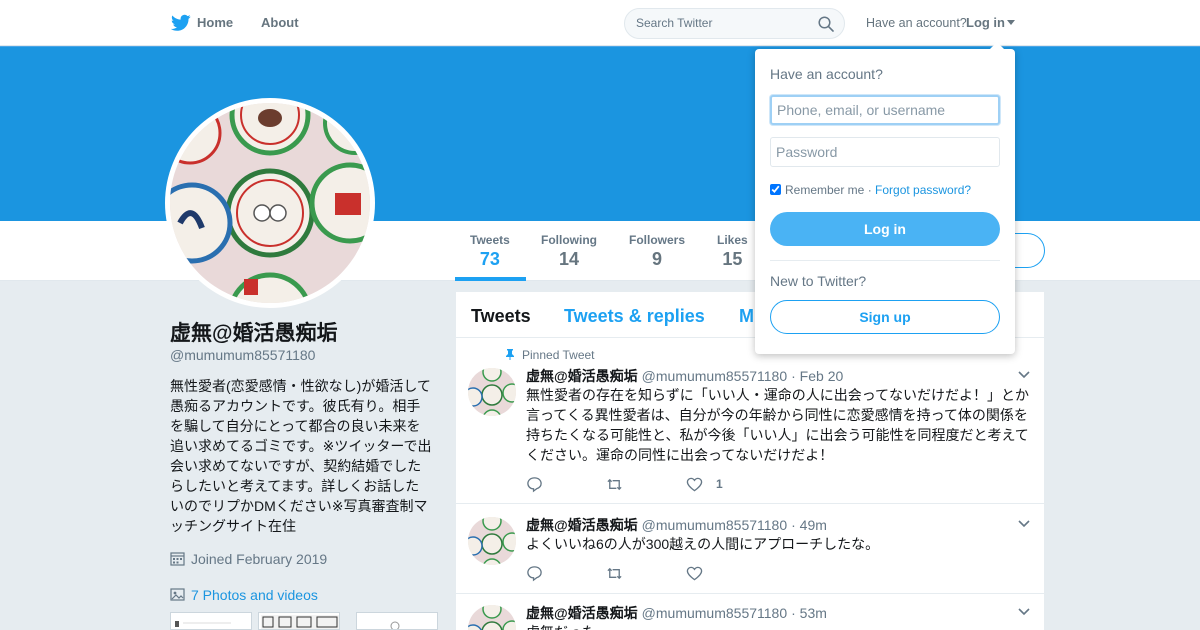  Describe the element at coordinates (809, 525) in the screenshot. I see `tweet-timestamp: · 49m` at that location.